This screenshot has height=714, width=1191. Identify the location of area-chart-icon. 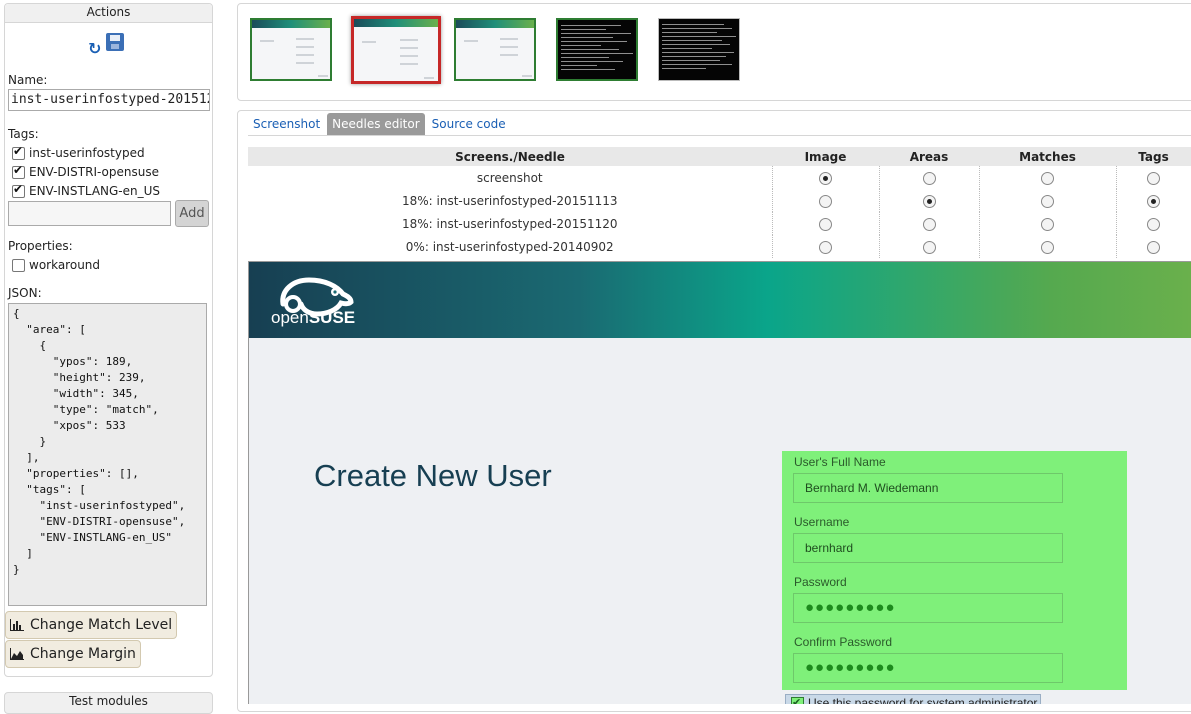
(17, 654).